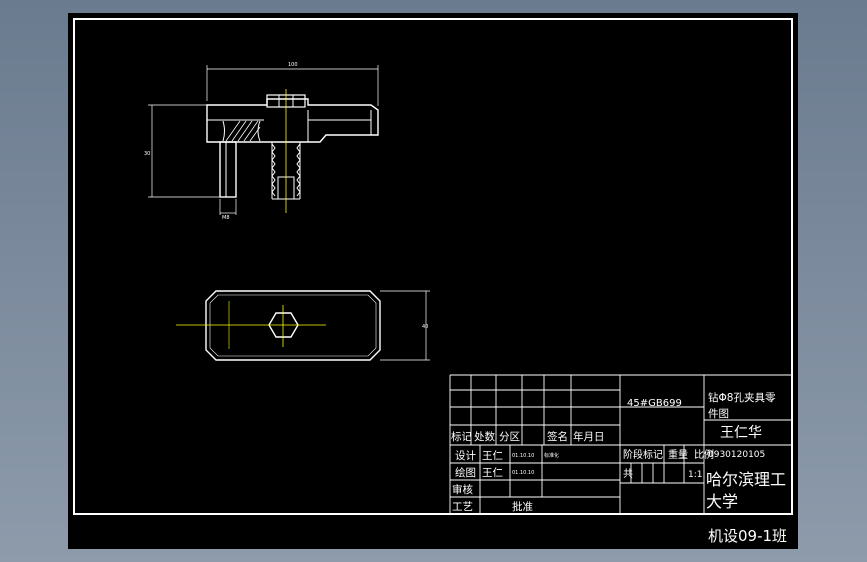 This screenshot has height=562, width=867. What do you see at coordinates (228, 169) in the screenshot?
I see `support-pin` at bounding box center [228, 169].